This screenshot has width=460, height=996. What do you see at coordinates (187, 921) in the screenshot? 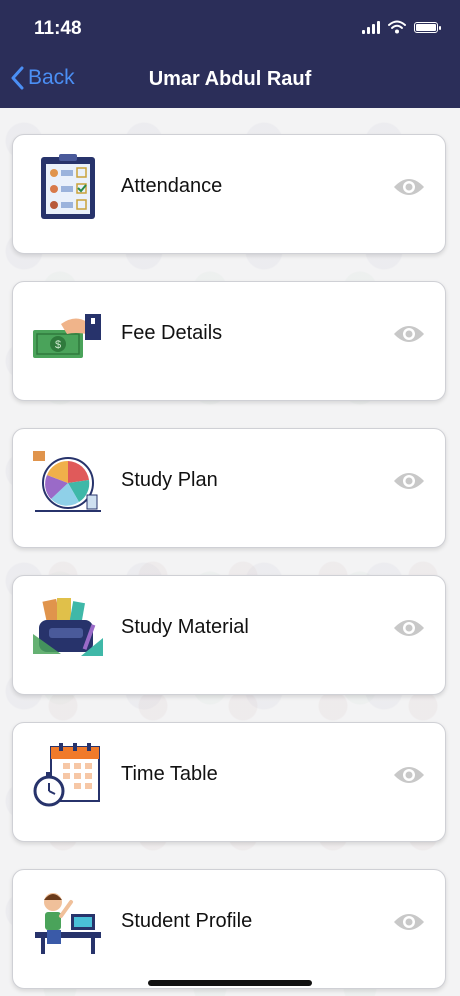
I see `menu-item-label: Student Profile` at bounding box center [187, 921].